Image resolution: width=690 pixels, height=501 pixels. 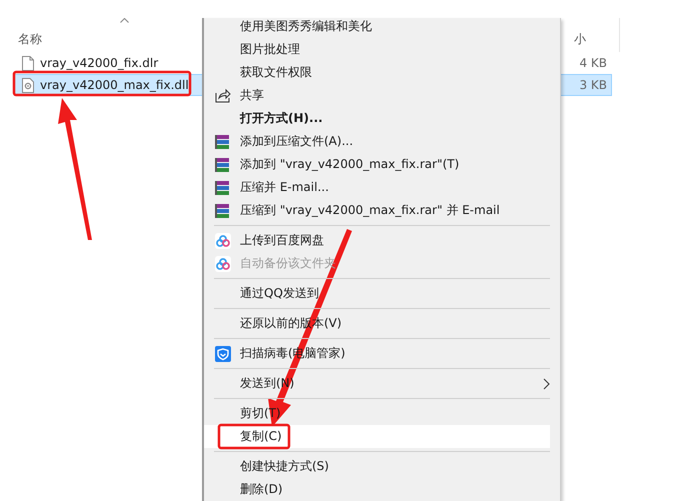 What do you see at coordinates (593, 63) in the screenshot?
I see `file-size: 4 KB` at bounding box center [593, 63].